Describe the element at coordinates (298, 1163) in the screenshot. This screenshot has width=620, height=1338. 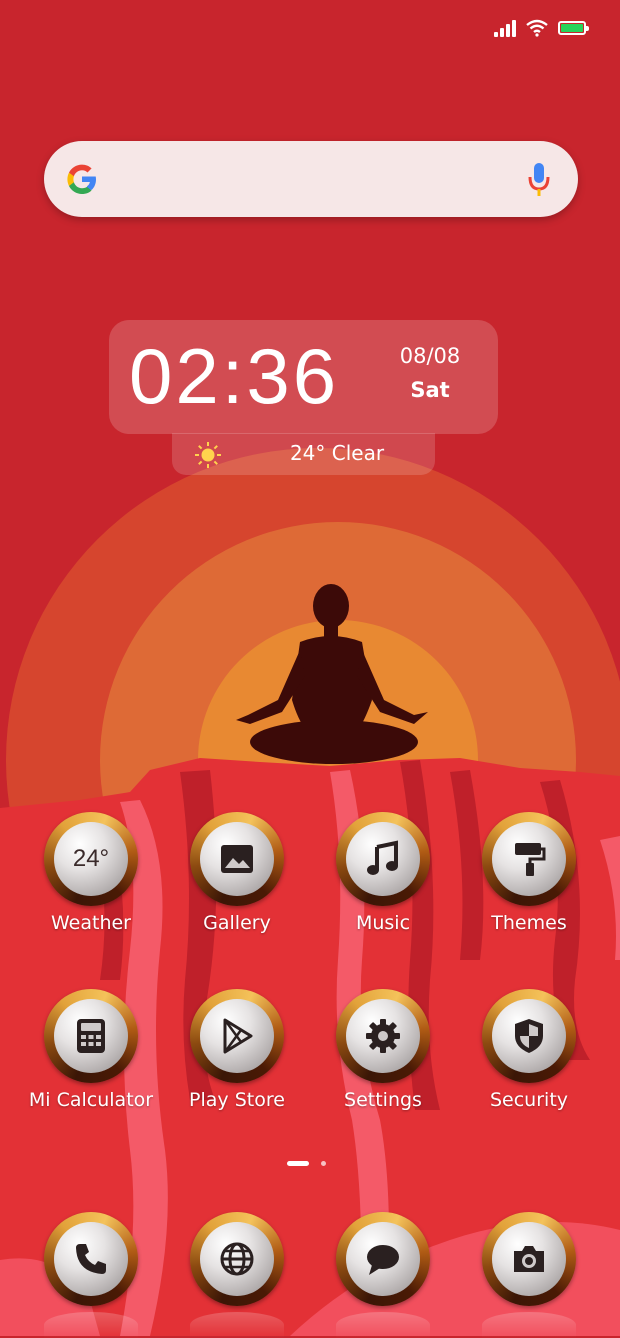
I see `page-dot-active` at that location.